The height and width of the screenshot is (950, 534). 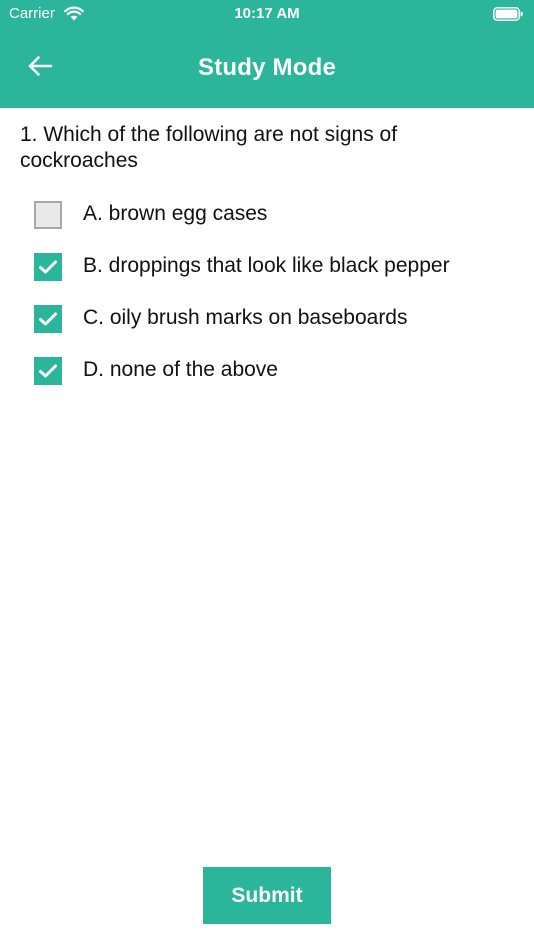 I want to click on status-time: 10:17 AM, so click(x=267, y=13).